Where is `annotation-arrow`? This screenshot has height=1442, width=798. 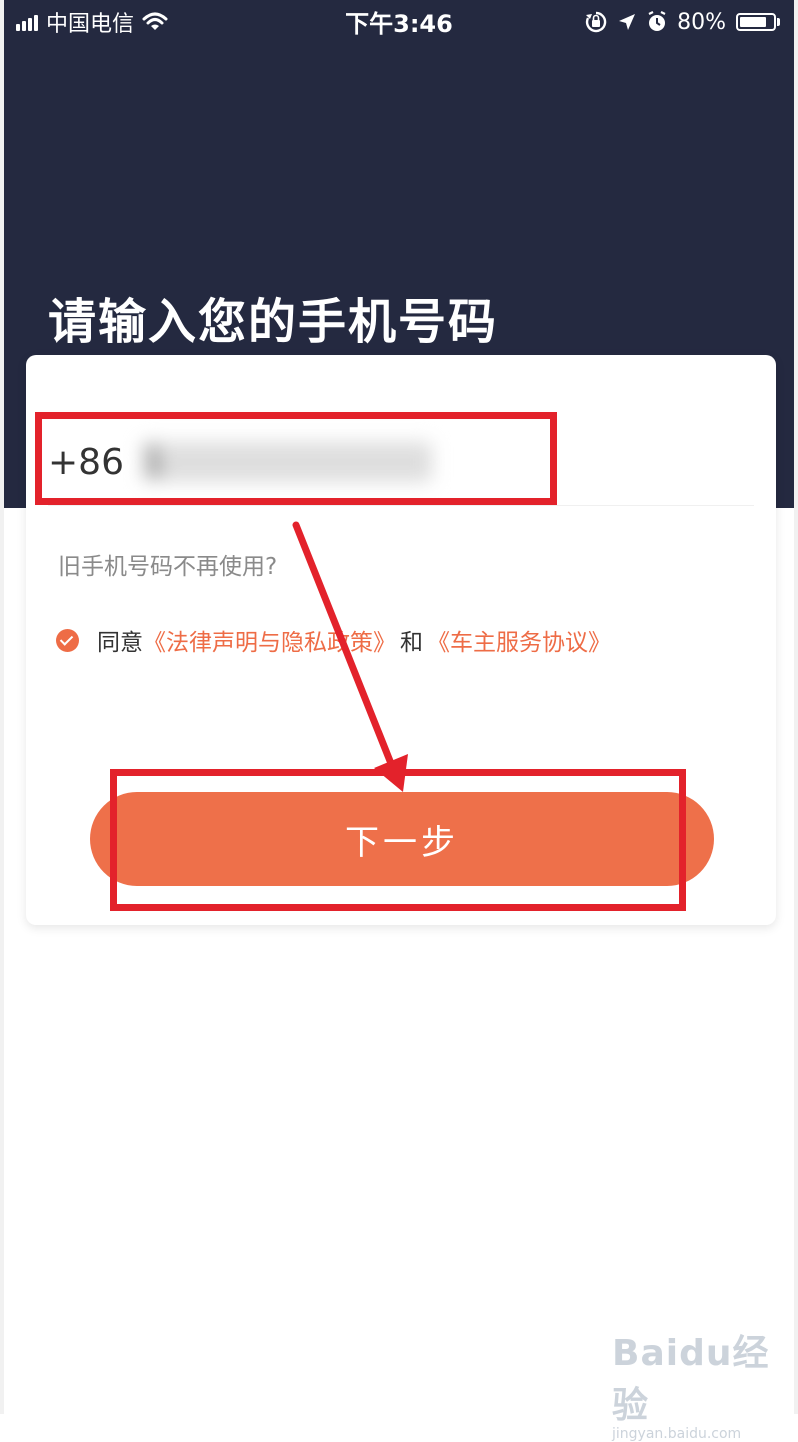
annotation-arrow is located at coordinates (350, 656).